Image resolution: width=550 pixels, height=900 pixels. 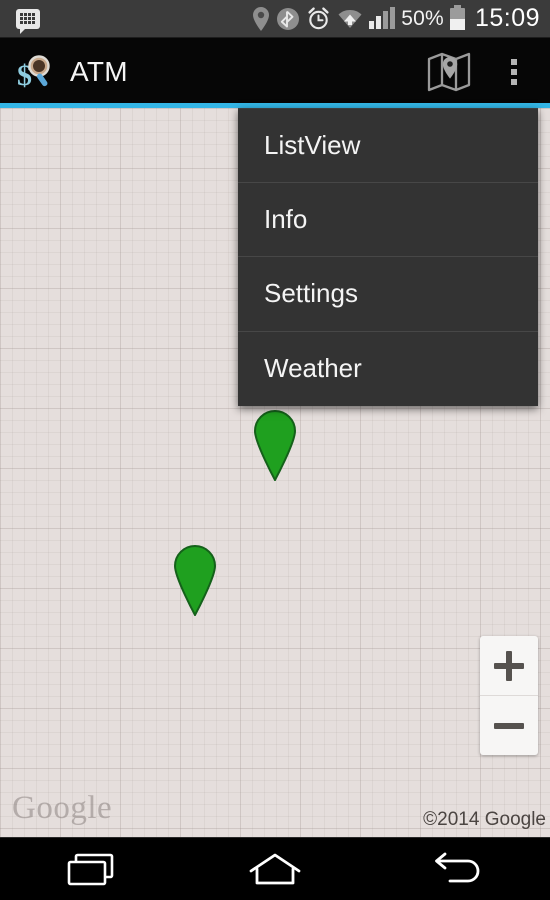 I want to click on page-title: ATM, so click(x=99, y=71).